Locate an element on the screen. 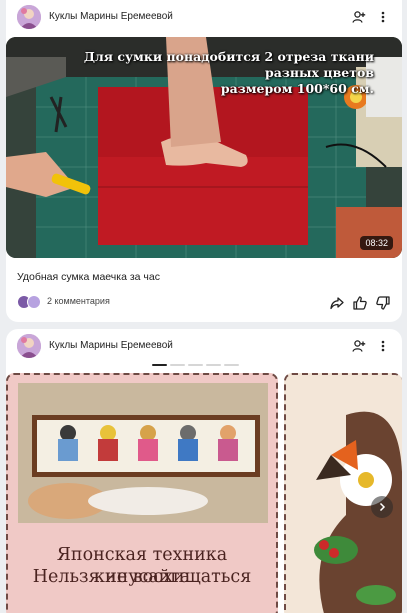  butterfly-panel-image is located at coordinates (344, 494).